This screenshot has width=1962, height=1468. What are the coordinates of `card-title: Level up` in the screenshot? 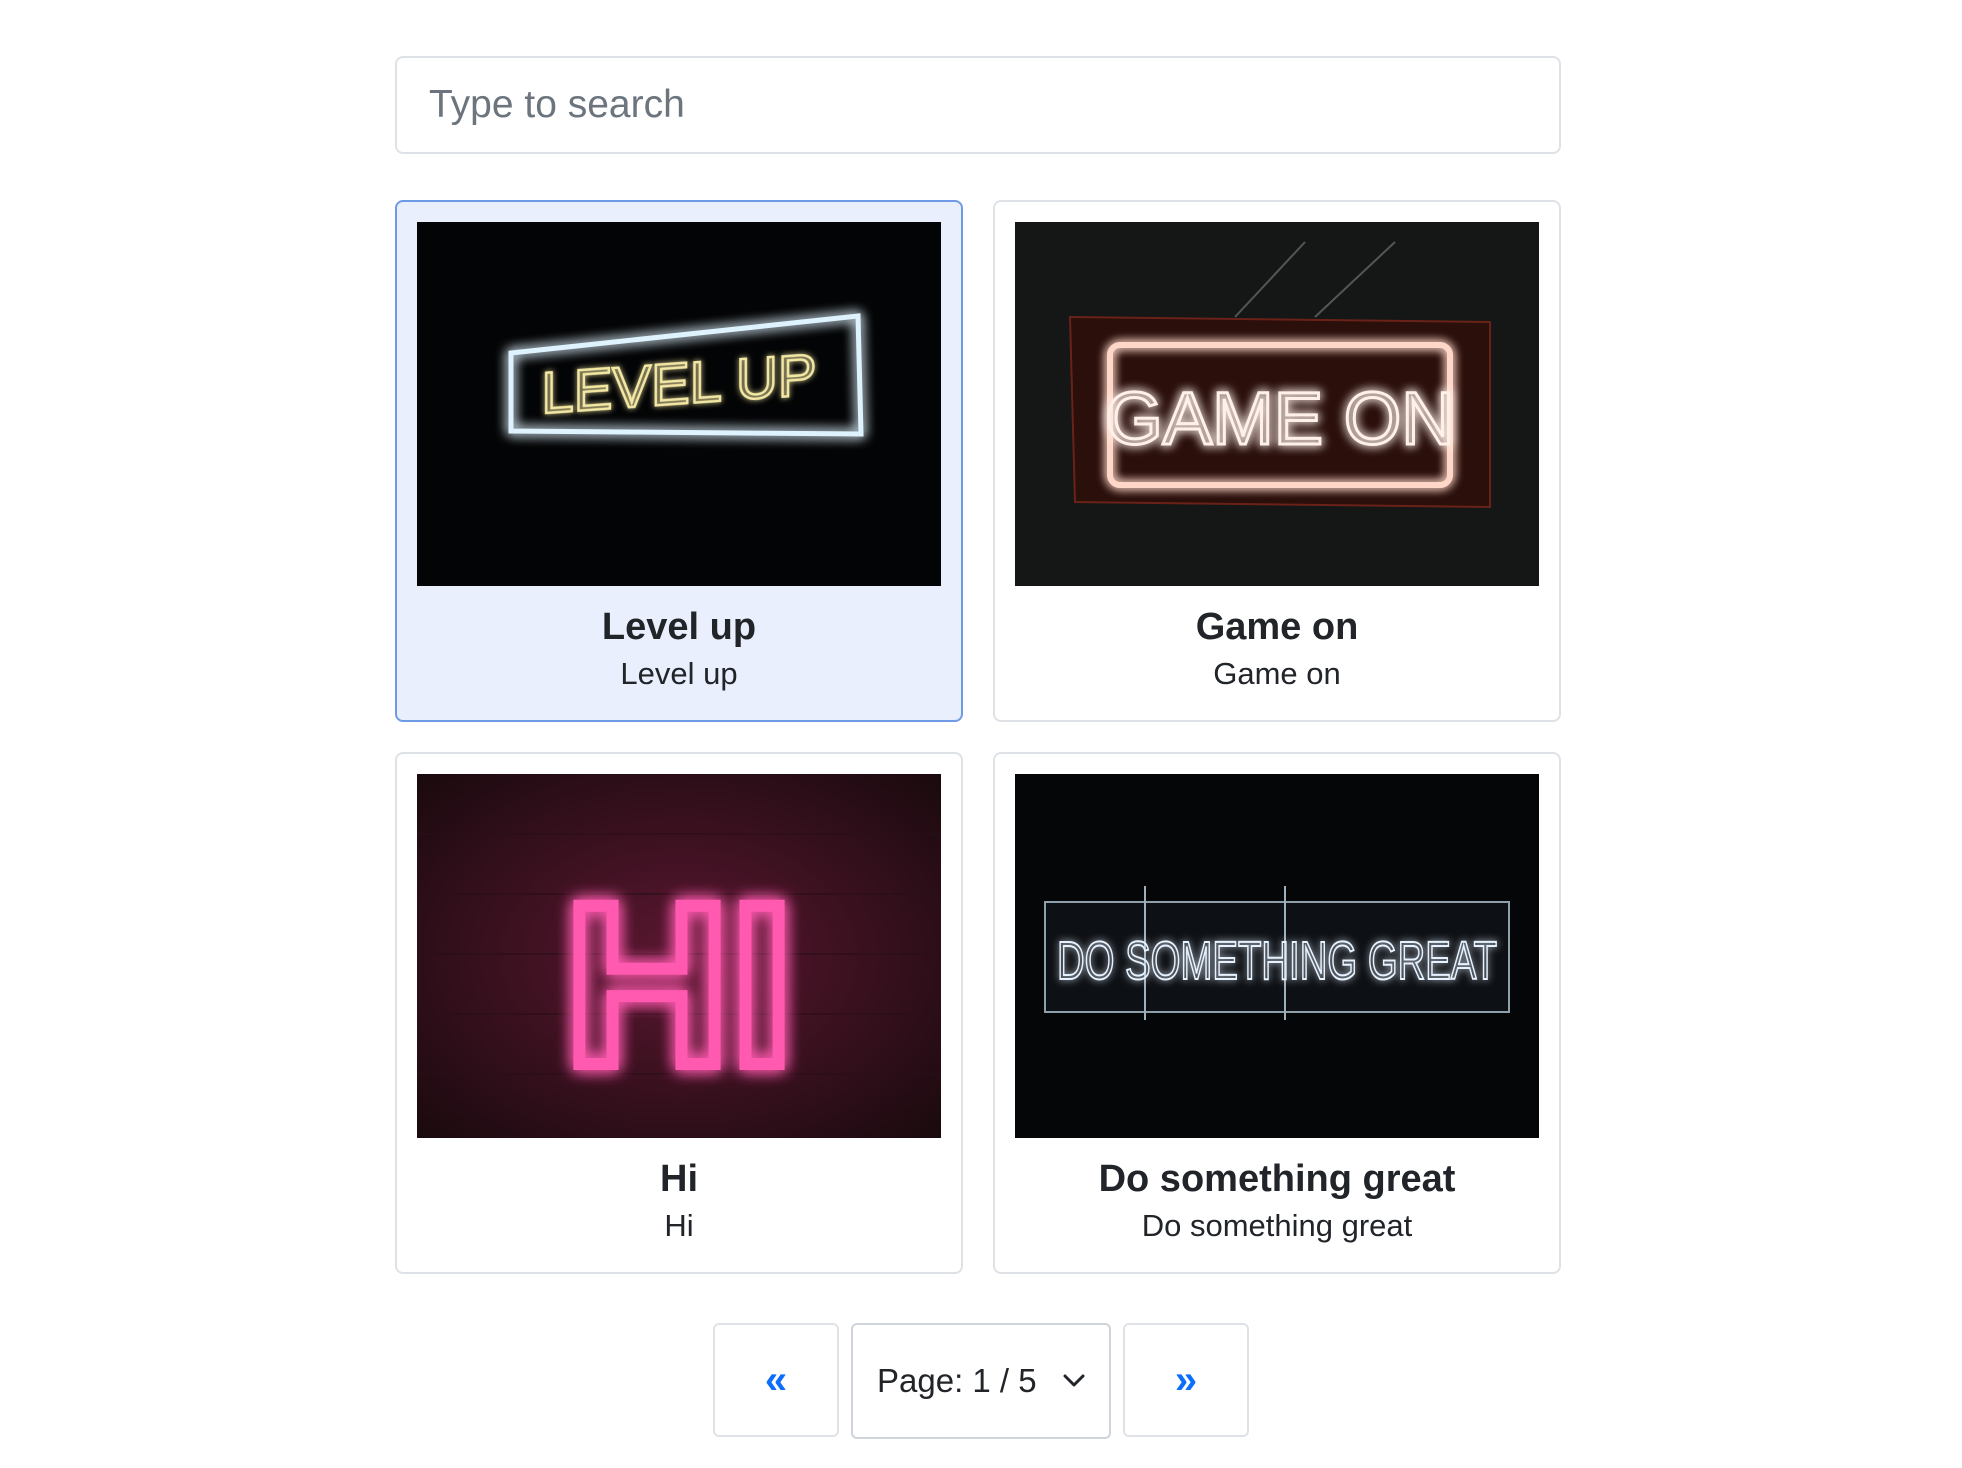 It's located at (679, 627).